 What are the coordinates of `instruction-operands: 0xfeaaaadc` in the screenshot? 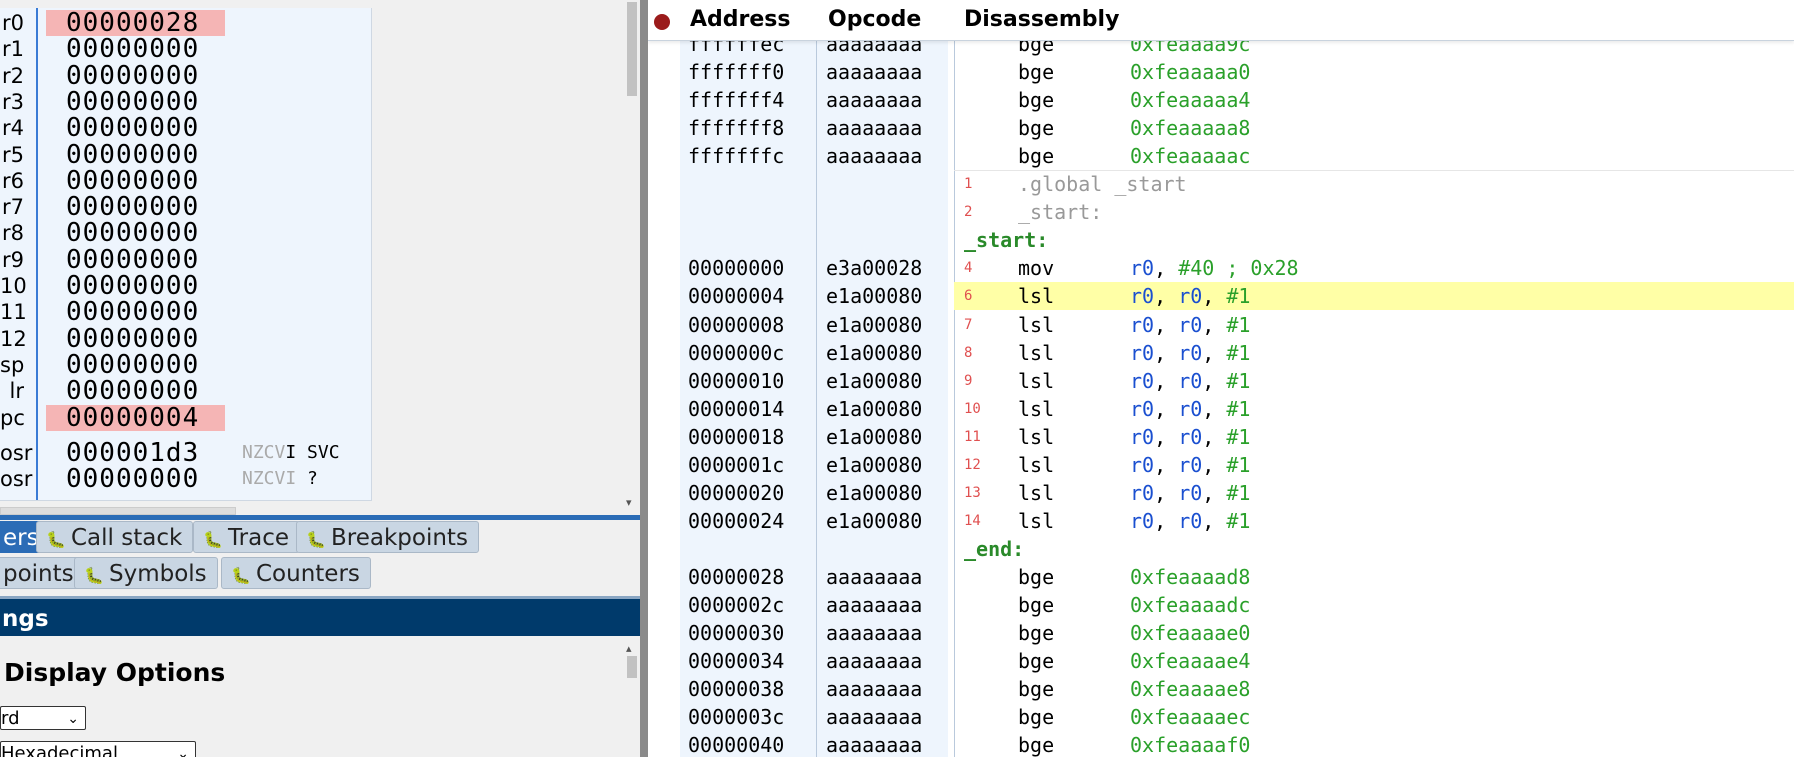 It's located at (1190, 605).